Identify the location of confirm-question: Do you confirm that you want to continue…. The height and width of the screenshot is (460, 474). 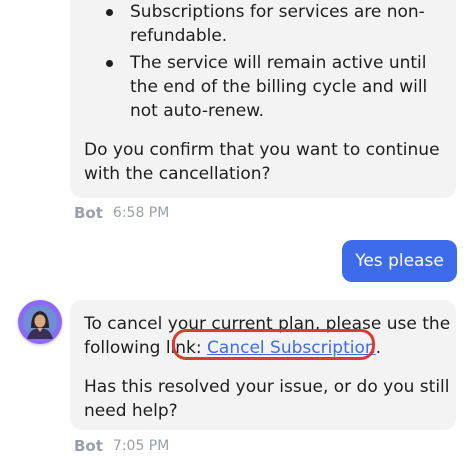
(262, 162).